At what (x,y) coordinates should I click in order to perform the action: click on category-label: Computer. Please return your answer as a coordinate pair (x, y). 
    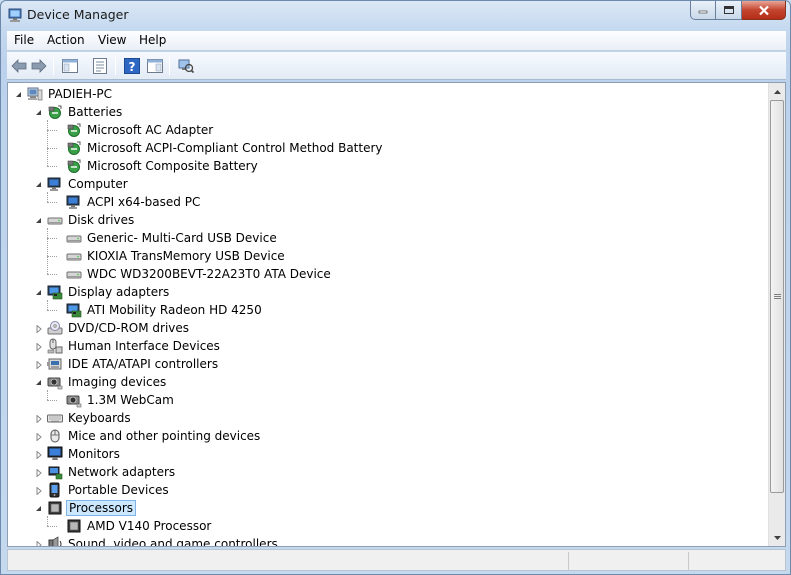
    Looking at the image, I should click on (98, 184).